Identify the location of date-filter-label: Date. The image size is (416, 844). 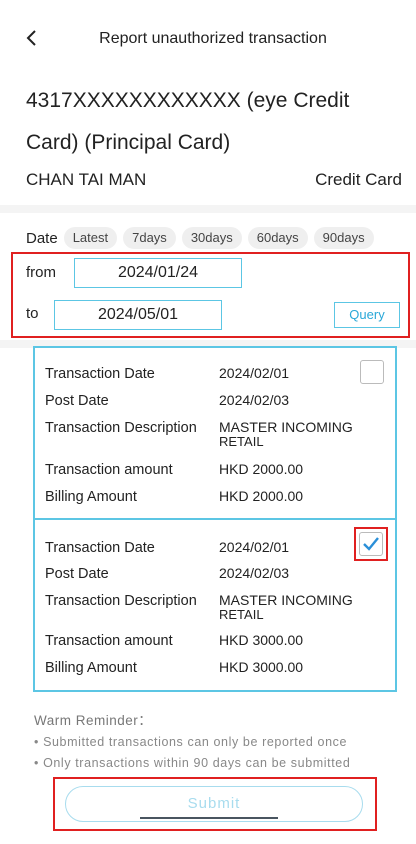
(42, 238).